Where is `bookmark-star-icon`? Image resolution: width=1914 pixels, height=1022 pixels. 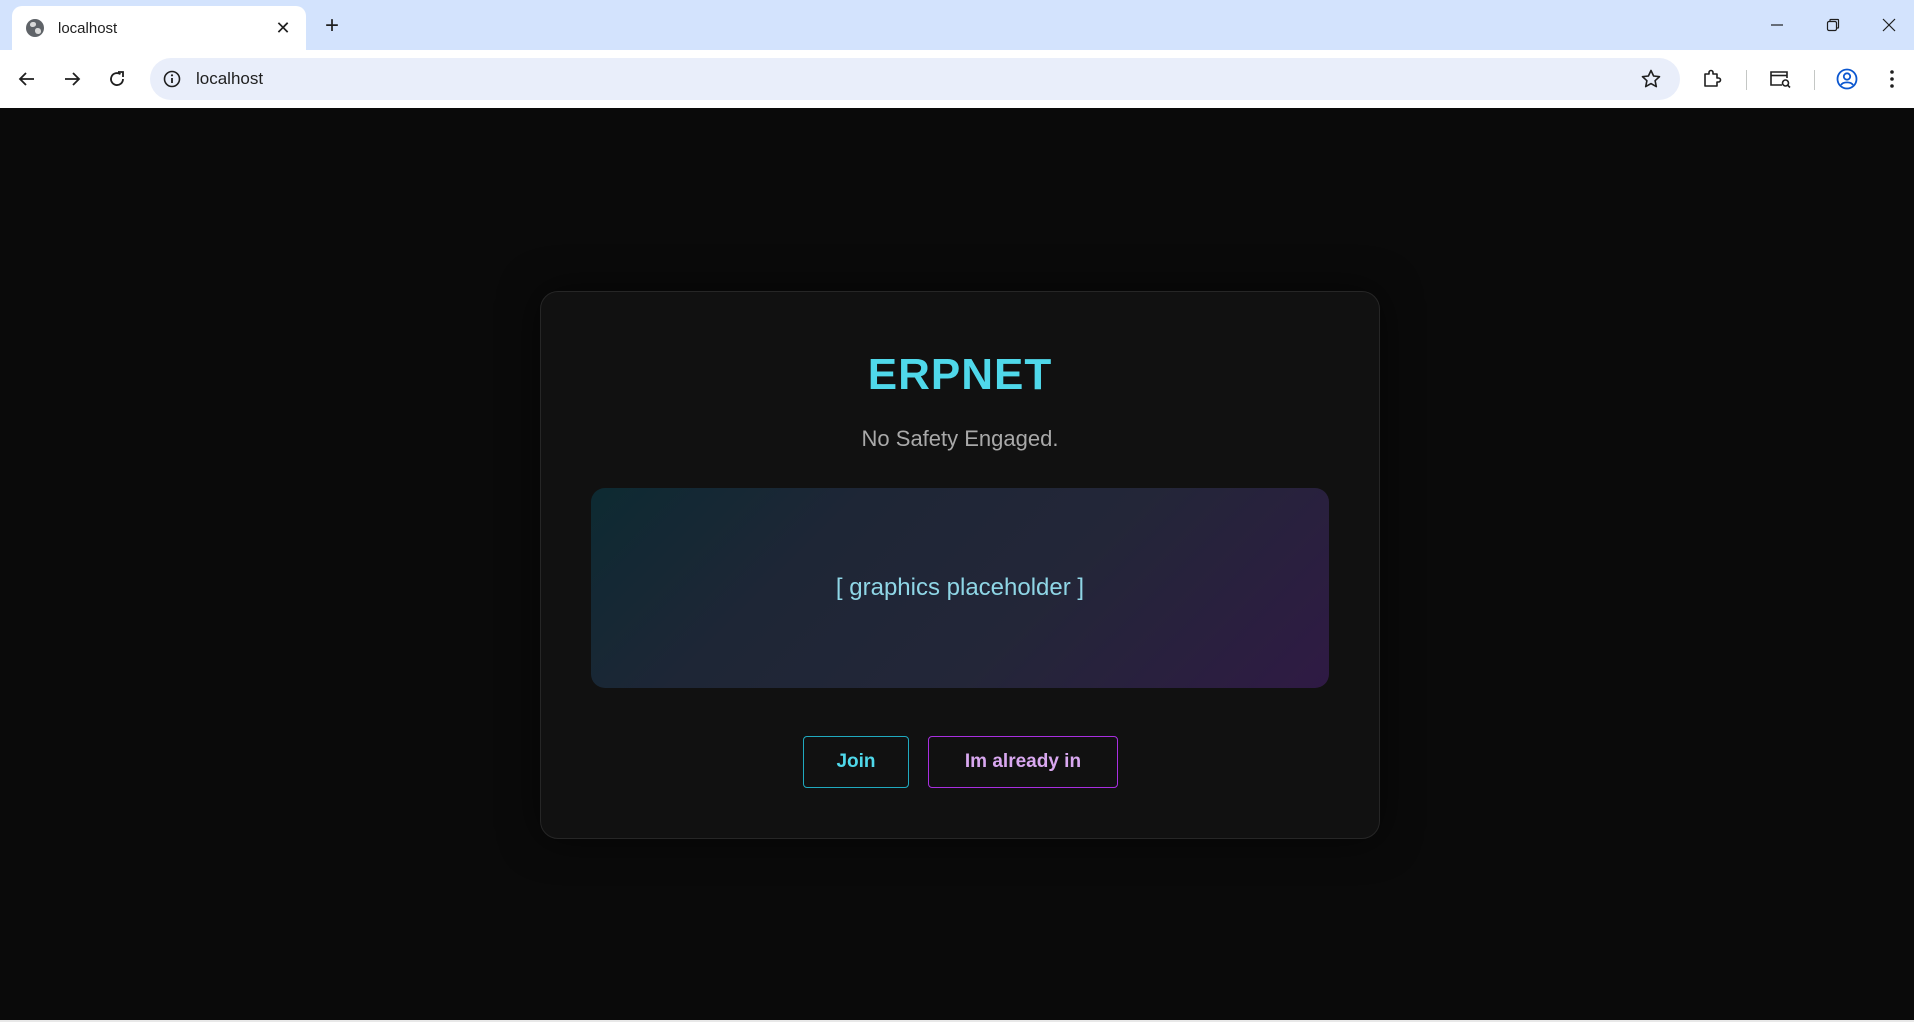 bookmark-star-icon is located at coordinates (1651, 79).